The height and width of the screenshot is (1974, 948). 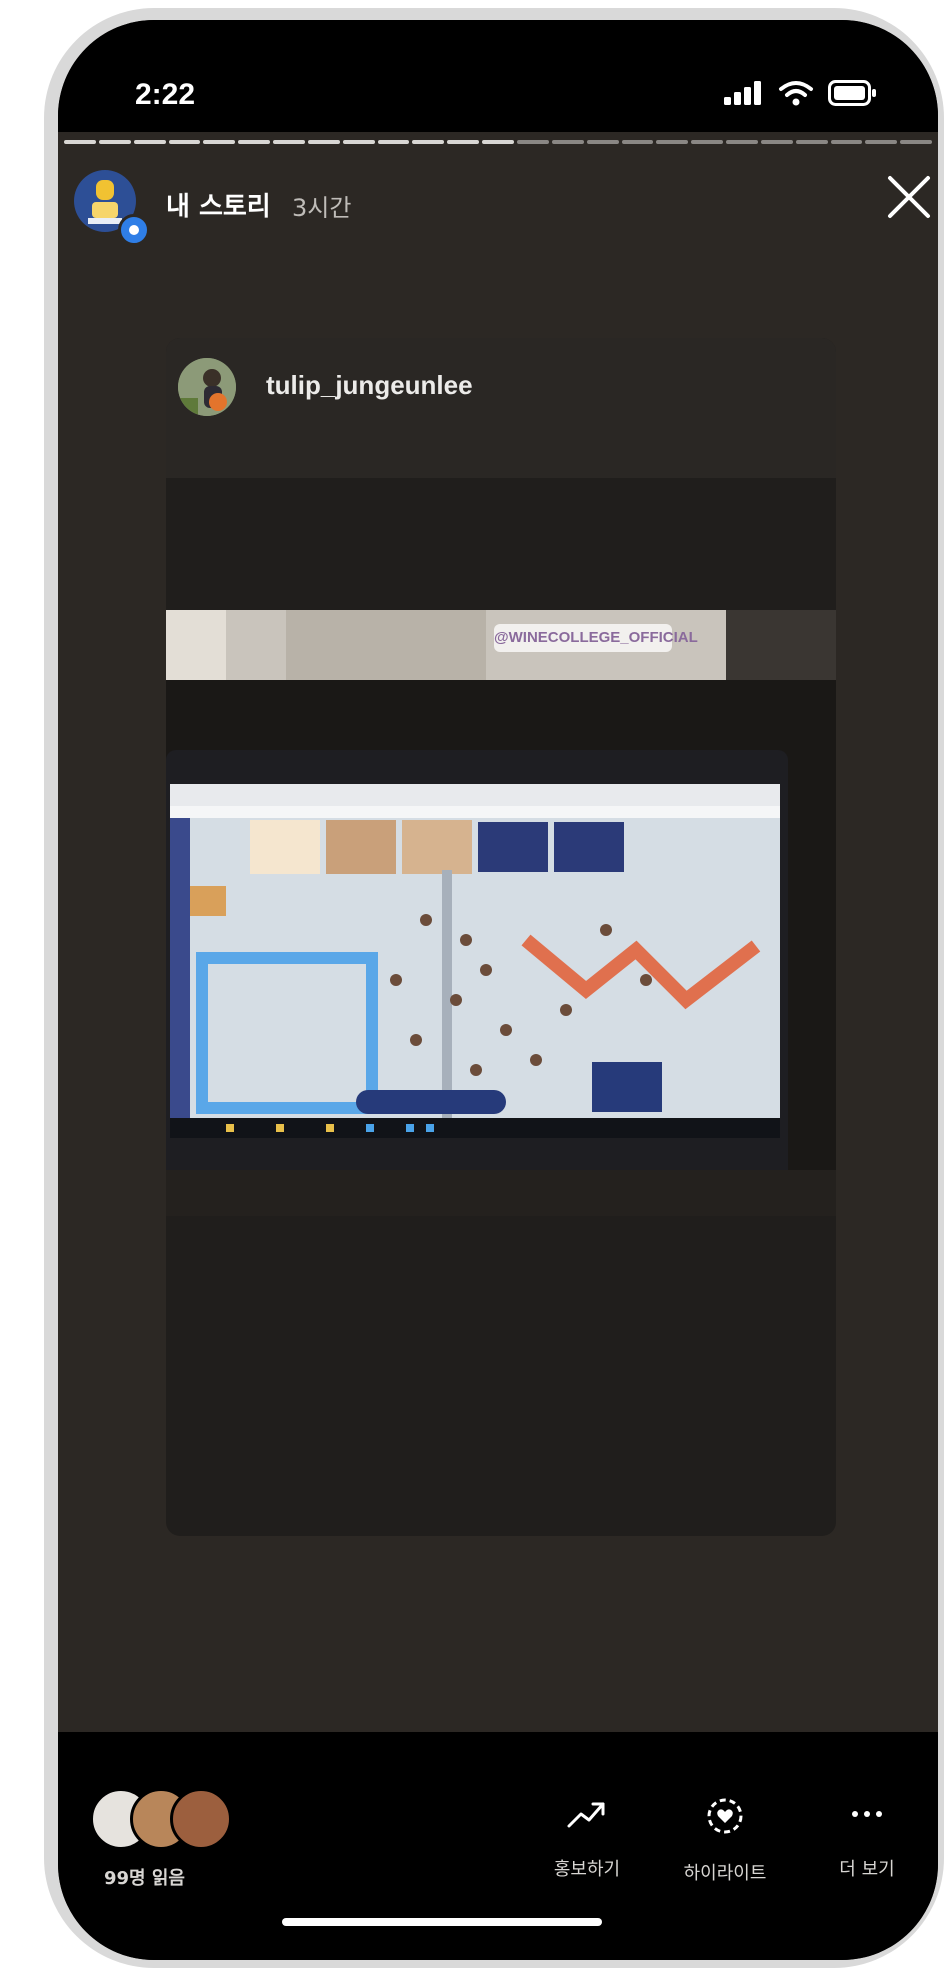 I want to click on viewers-avatars, so click(x=175, y=1821).